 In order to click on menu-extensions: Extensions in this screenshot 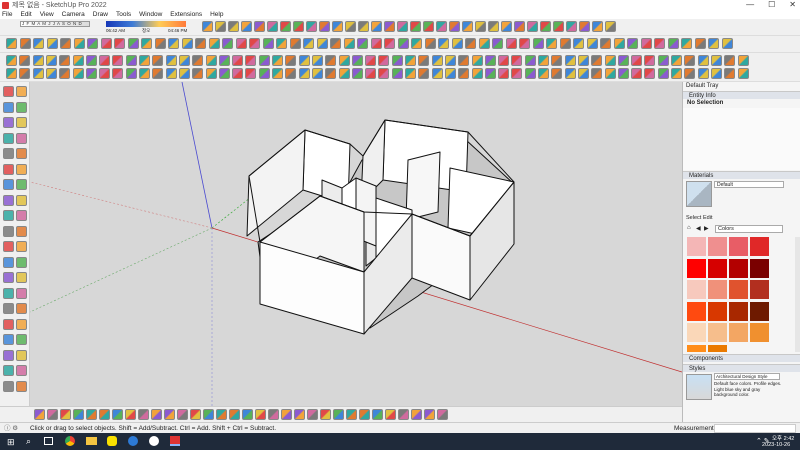, I will do `click(186, 14)`.